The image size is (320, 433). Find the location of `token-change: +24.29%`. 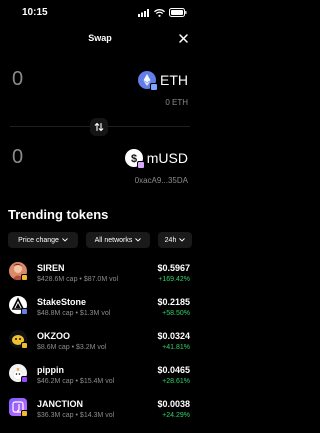

token-change: +24.29% is located at coordinates (176, 415).